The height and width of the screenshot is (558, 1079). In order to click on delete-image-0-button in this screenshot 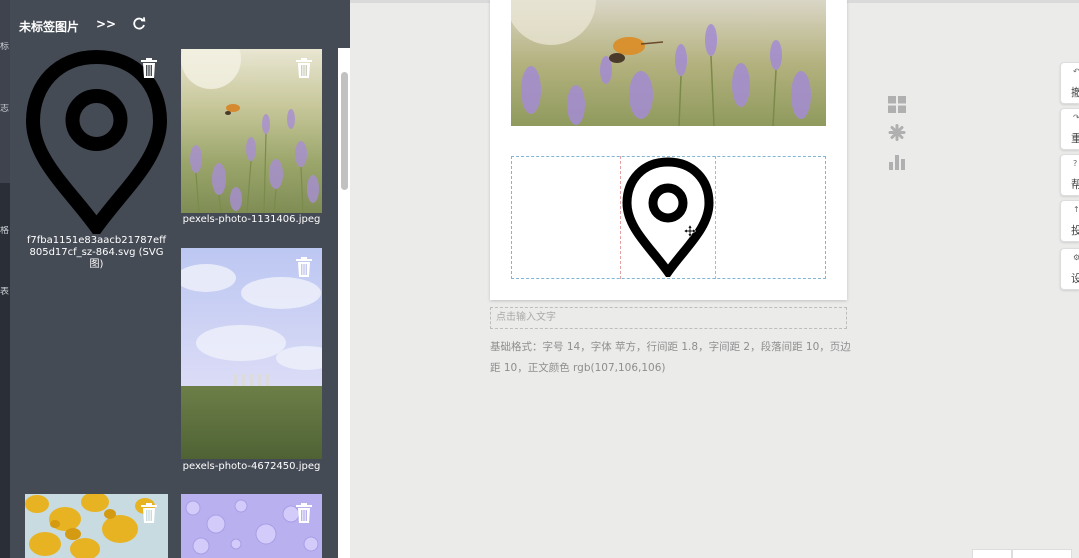, I will do `click(149, 68)`.